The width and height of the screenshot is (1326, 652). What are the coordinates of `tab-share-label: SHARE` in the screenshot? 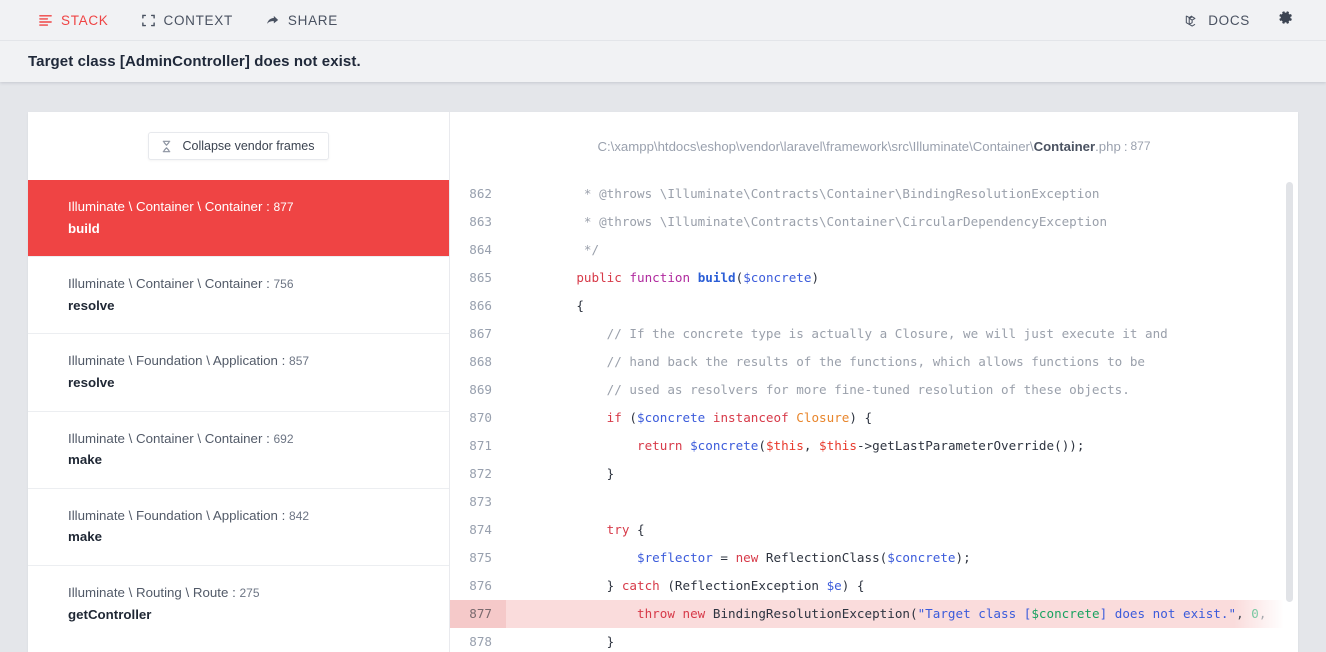 It's located at (312, 20).